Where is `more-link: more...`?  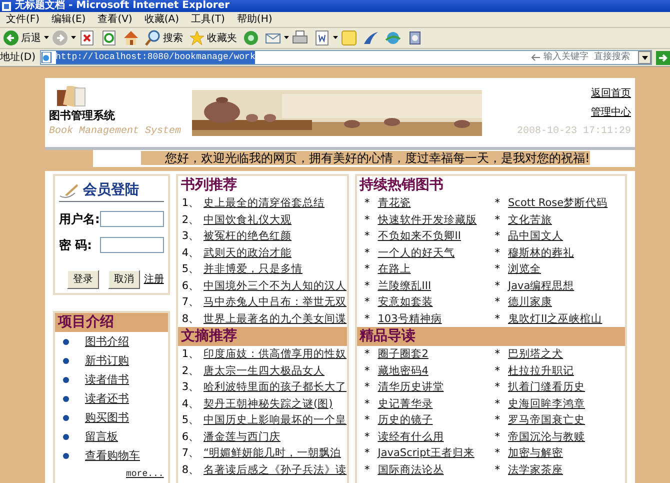 more-link: more... is located at coordinates (145, 474).